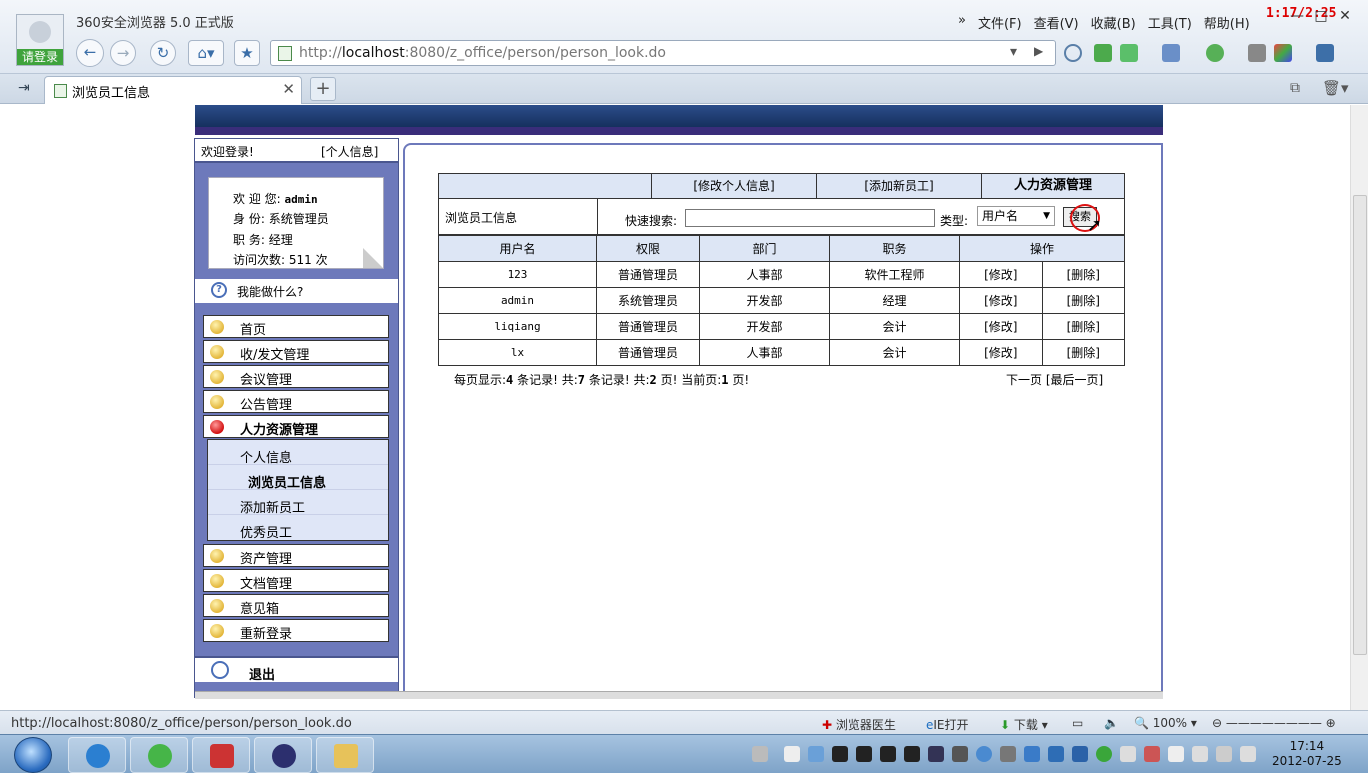 This screenshot has height=773, width=1368. I want to click on addon-icon, so click(1215, 53).